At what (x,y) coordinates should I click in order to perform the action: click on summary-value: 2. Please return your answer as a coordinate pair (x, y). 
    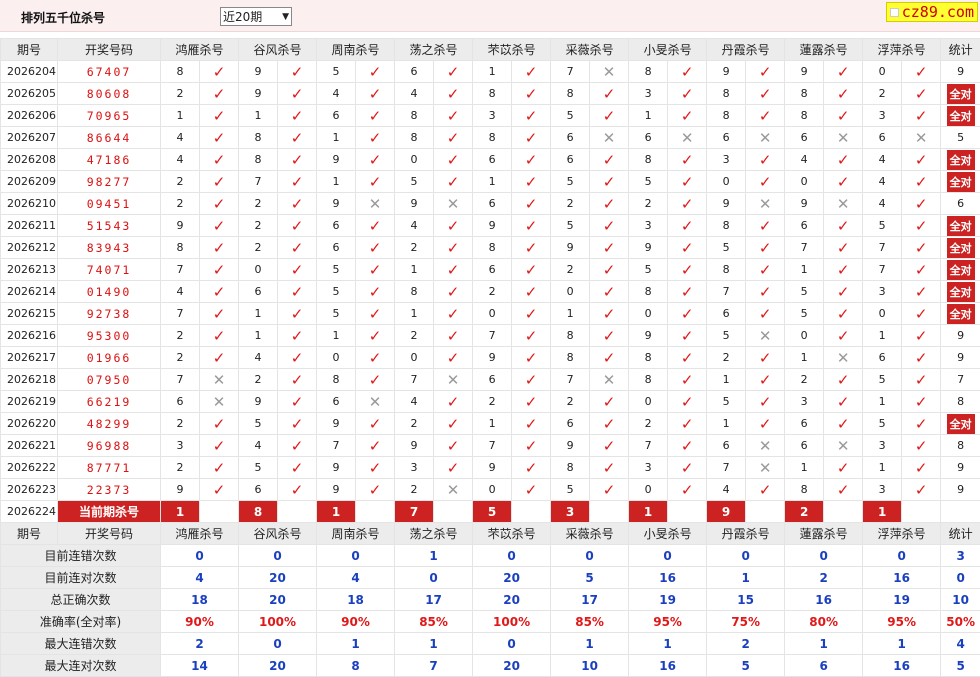
    Looking at the image, I should click on (746, 644).